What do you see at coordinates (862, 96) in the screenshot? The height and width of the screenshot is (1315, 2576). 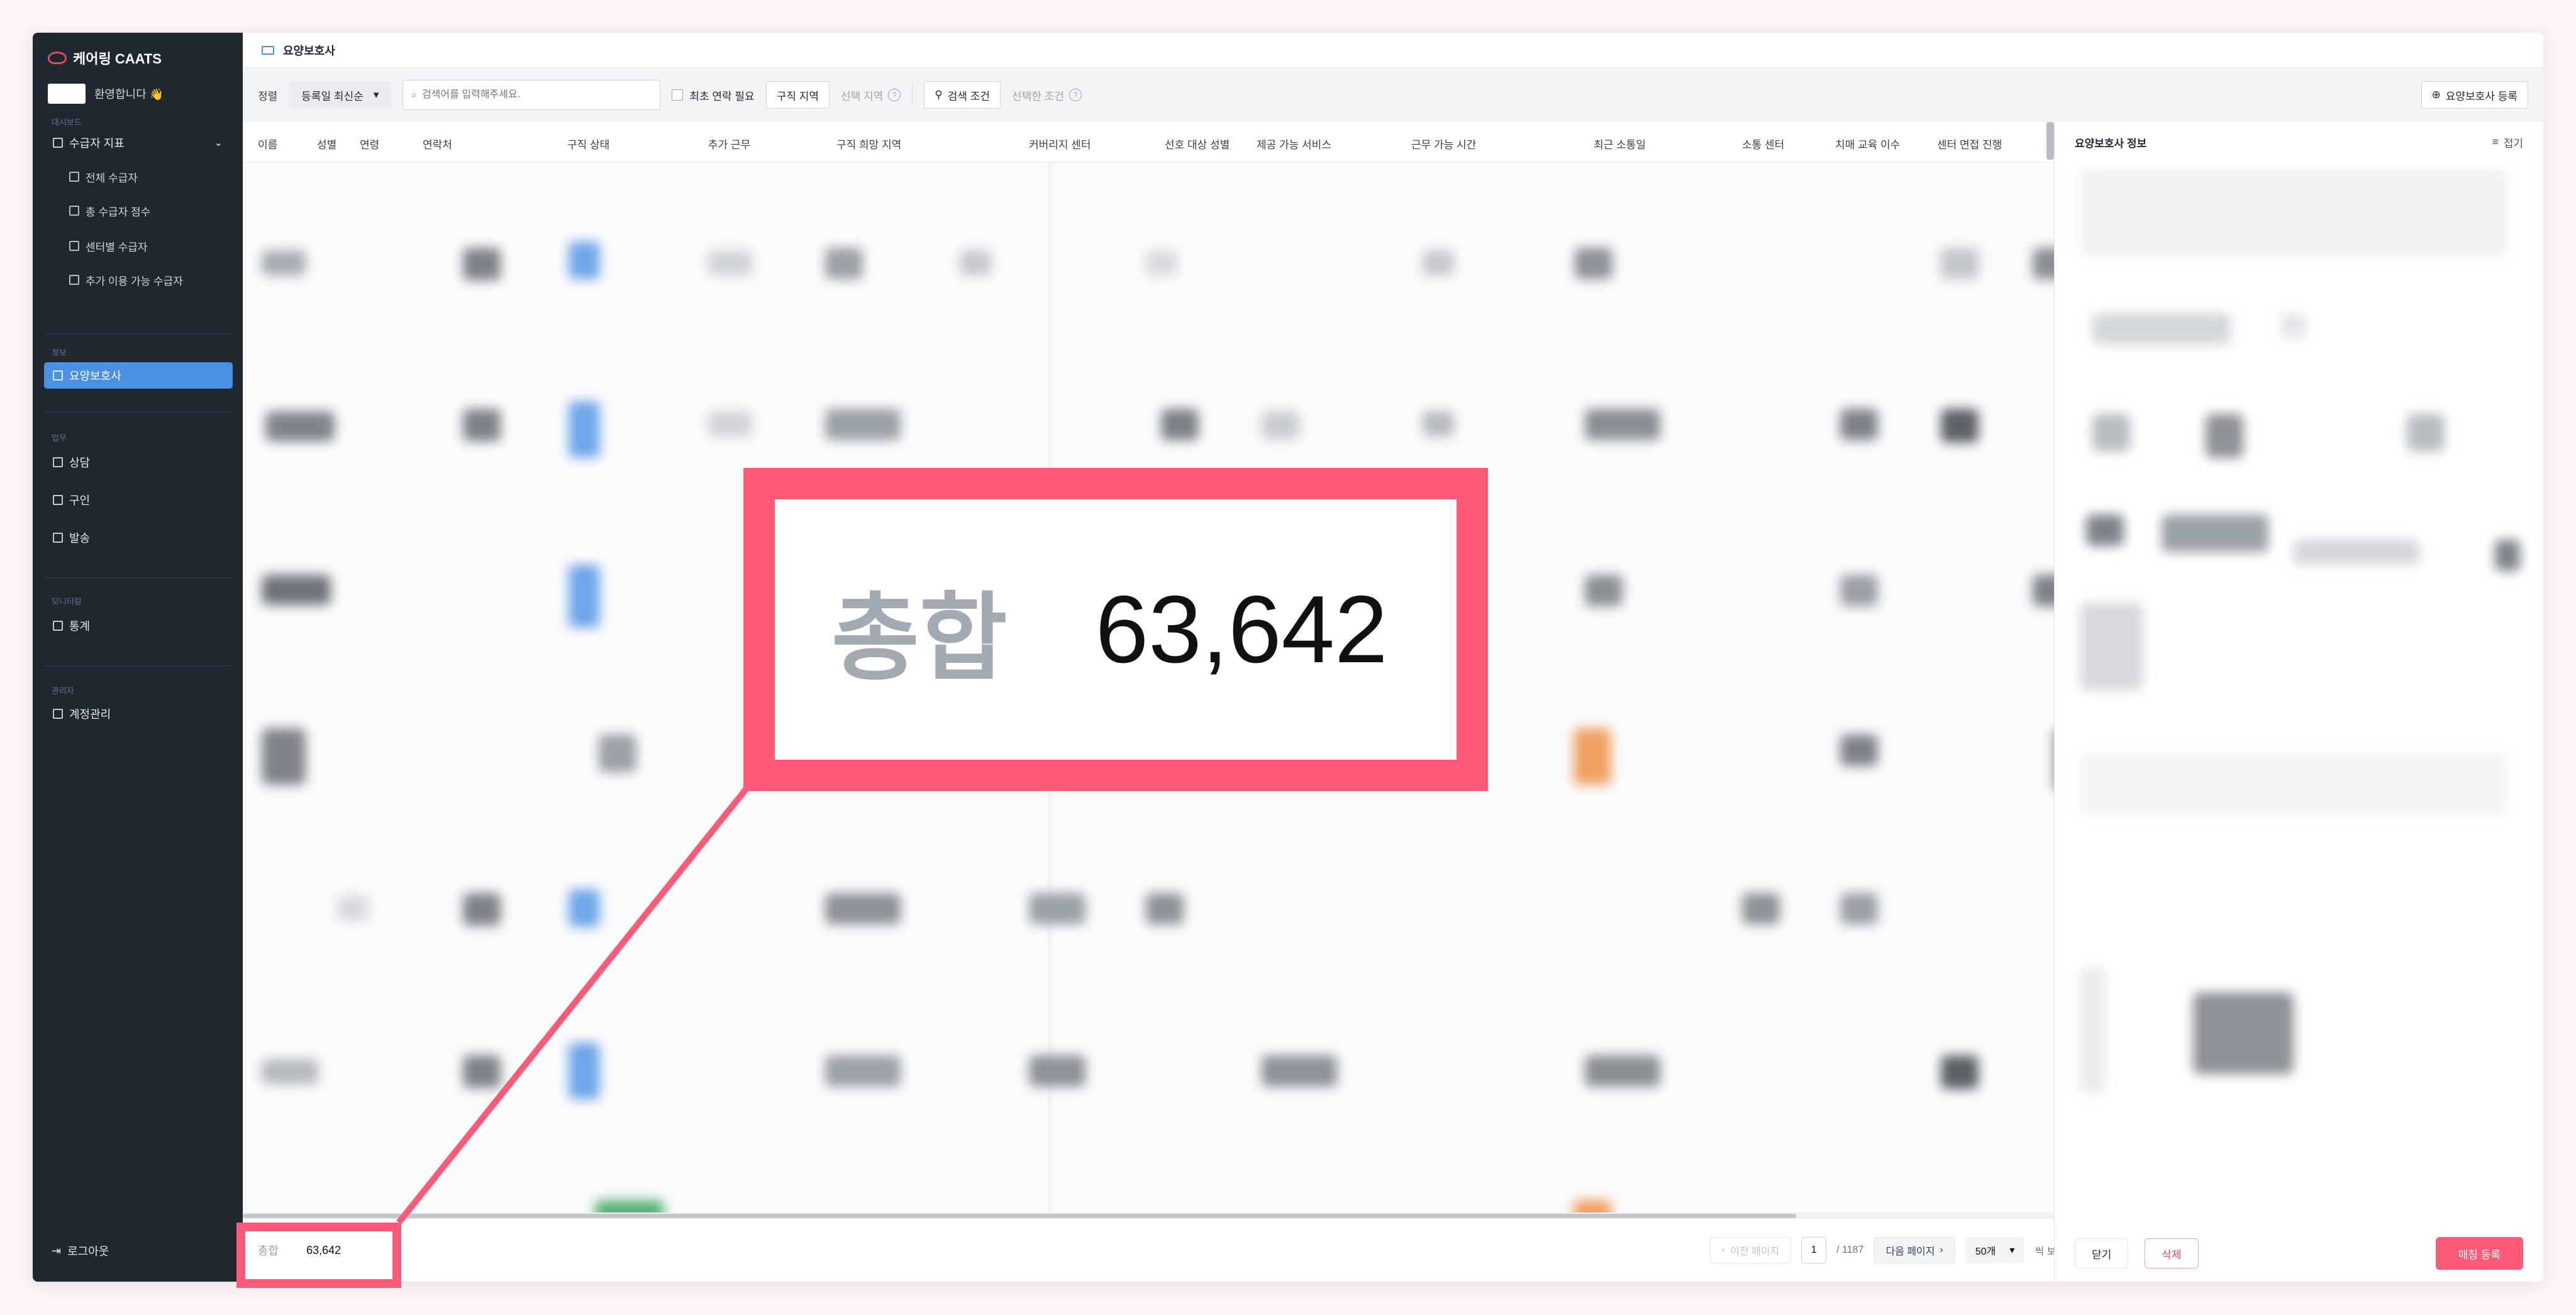 I see `selected-region-text: 선택 지역` at bounding box center [862, 96].